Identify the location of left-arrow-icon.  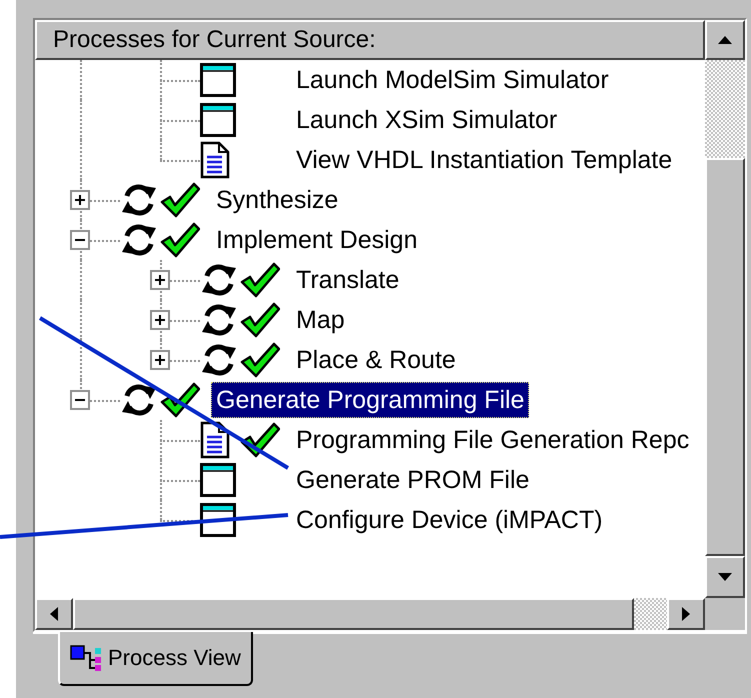
(54, 614).